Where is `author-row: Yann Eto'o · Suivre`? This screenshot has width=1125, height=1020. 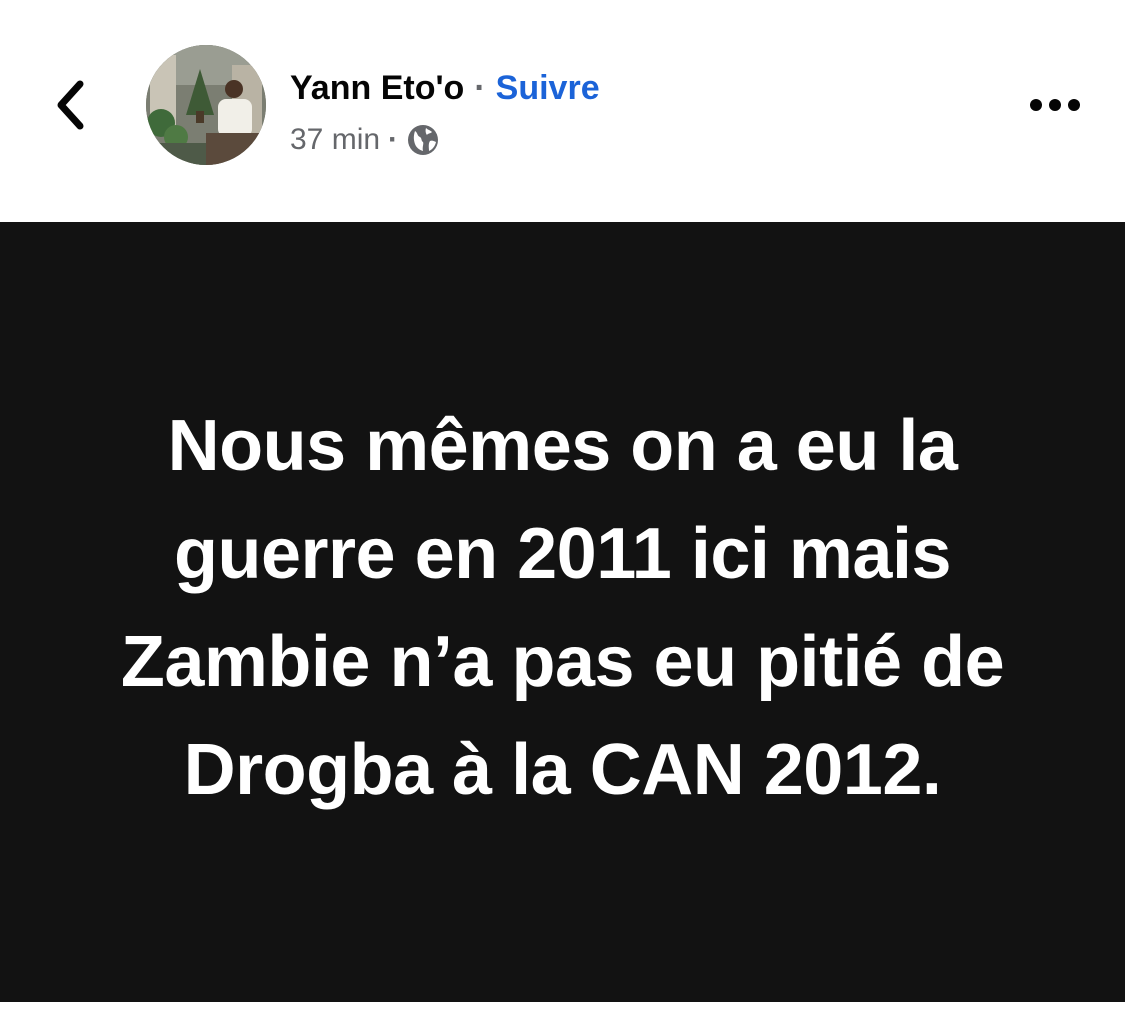
author-row: Yann Eto'o · Suivre is located at coordinates (445, 88).